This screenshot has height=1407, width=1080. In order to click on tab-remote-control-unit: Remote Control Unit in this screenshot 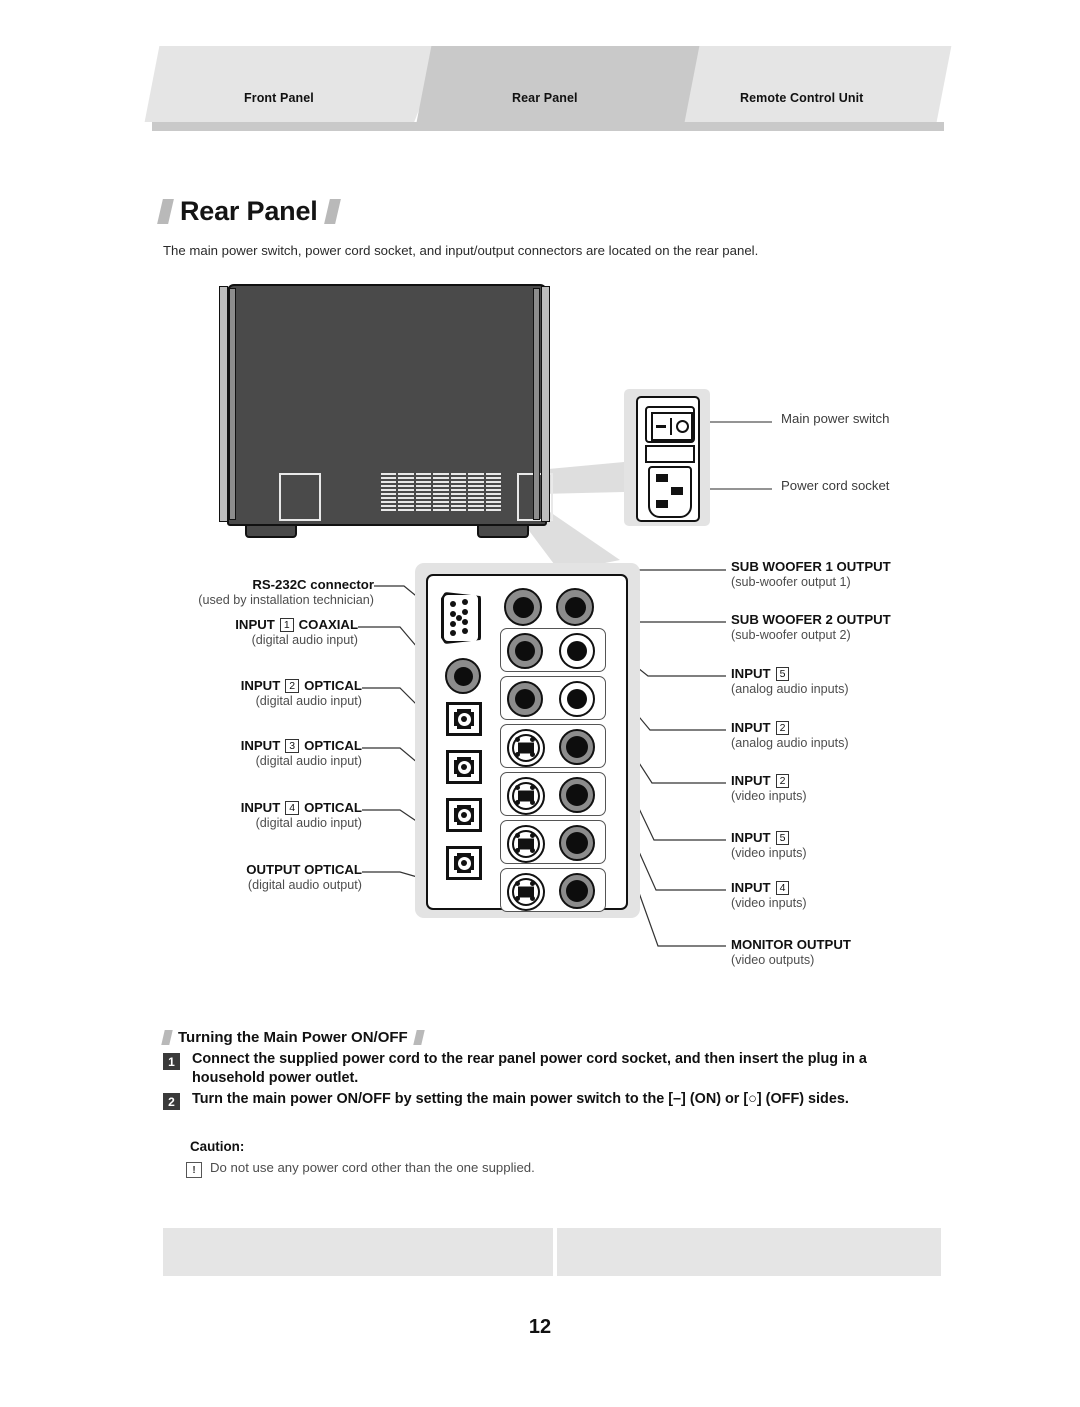, I will do `click(807, 84)`.